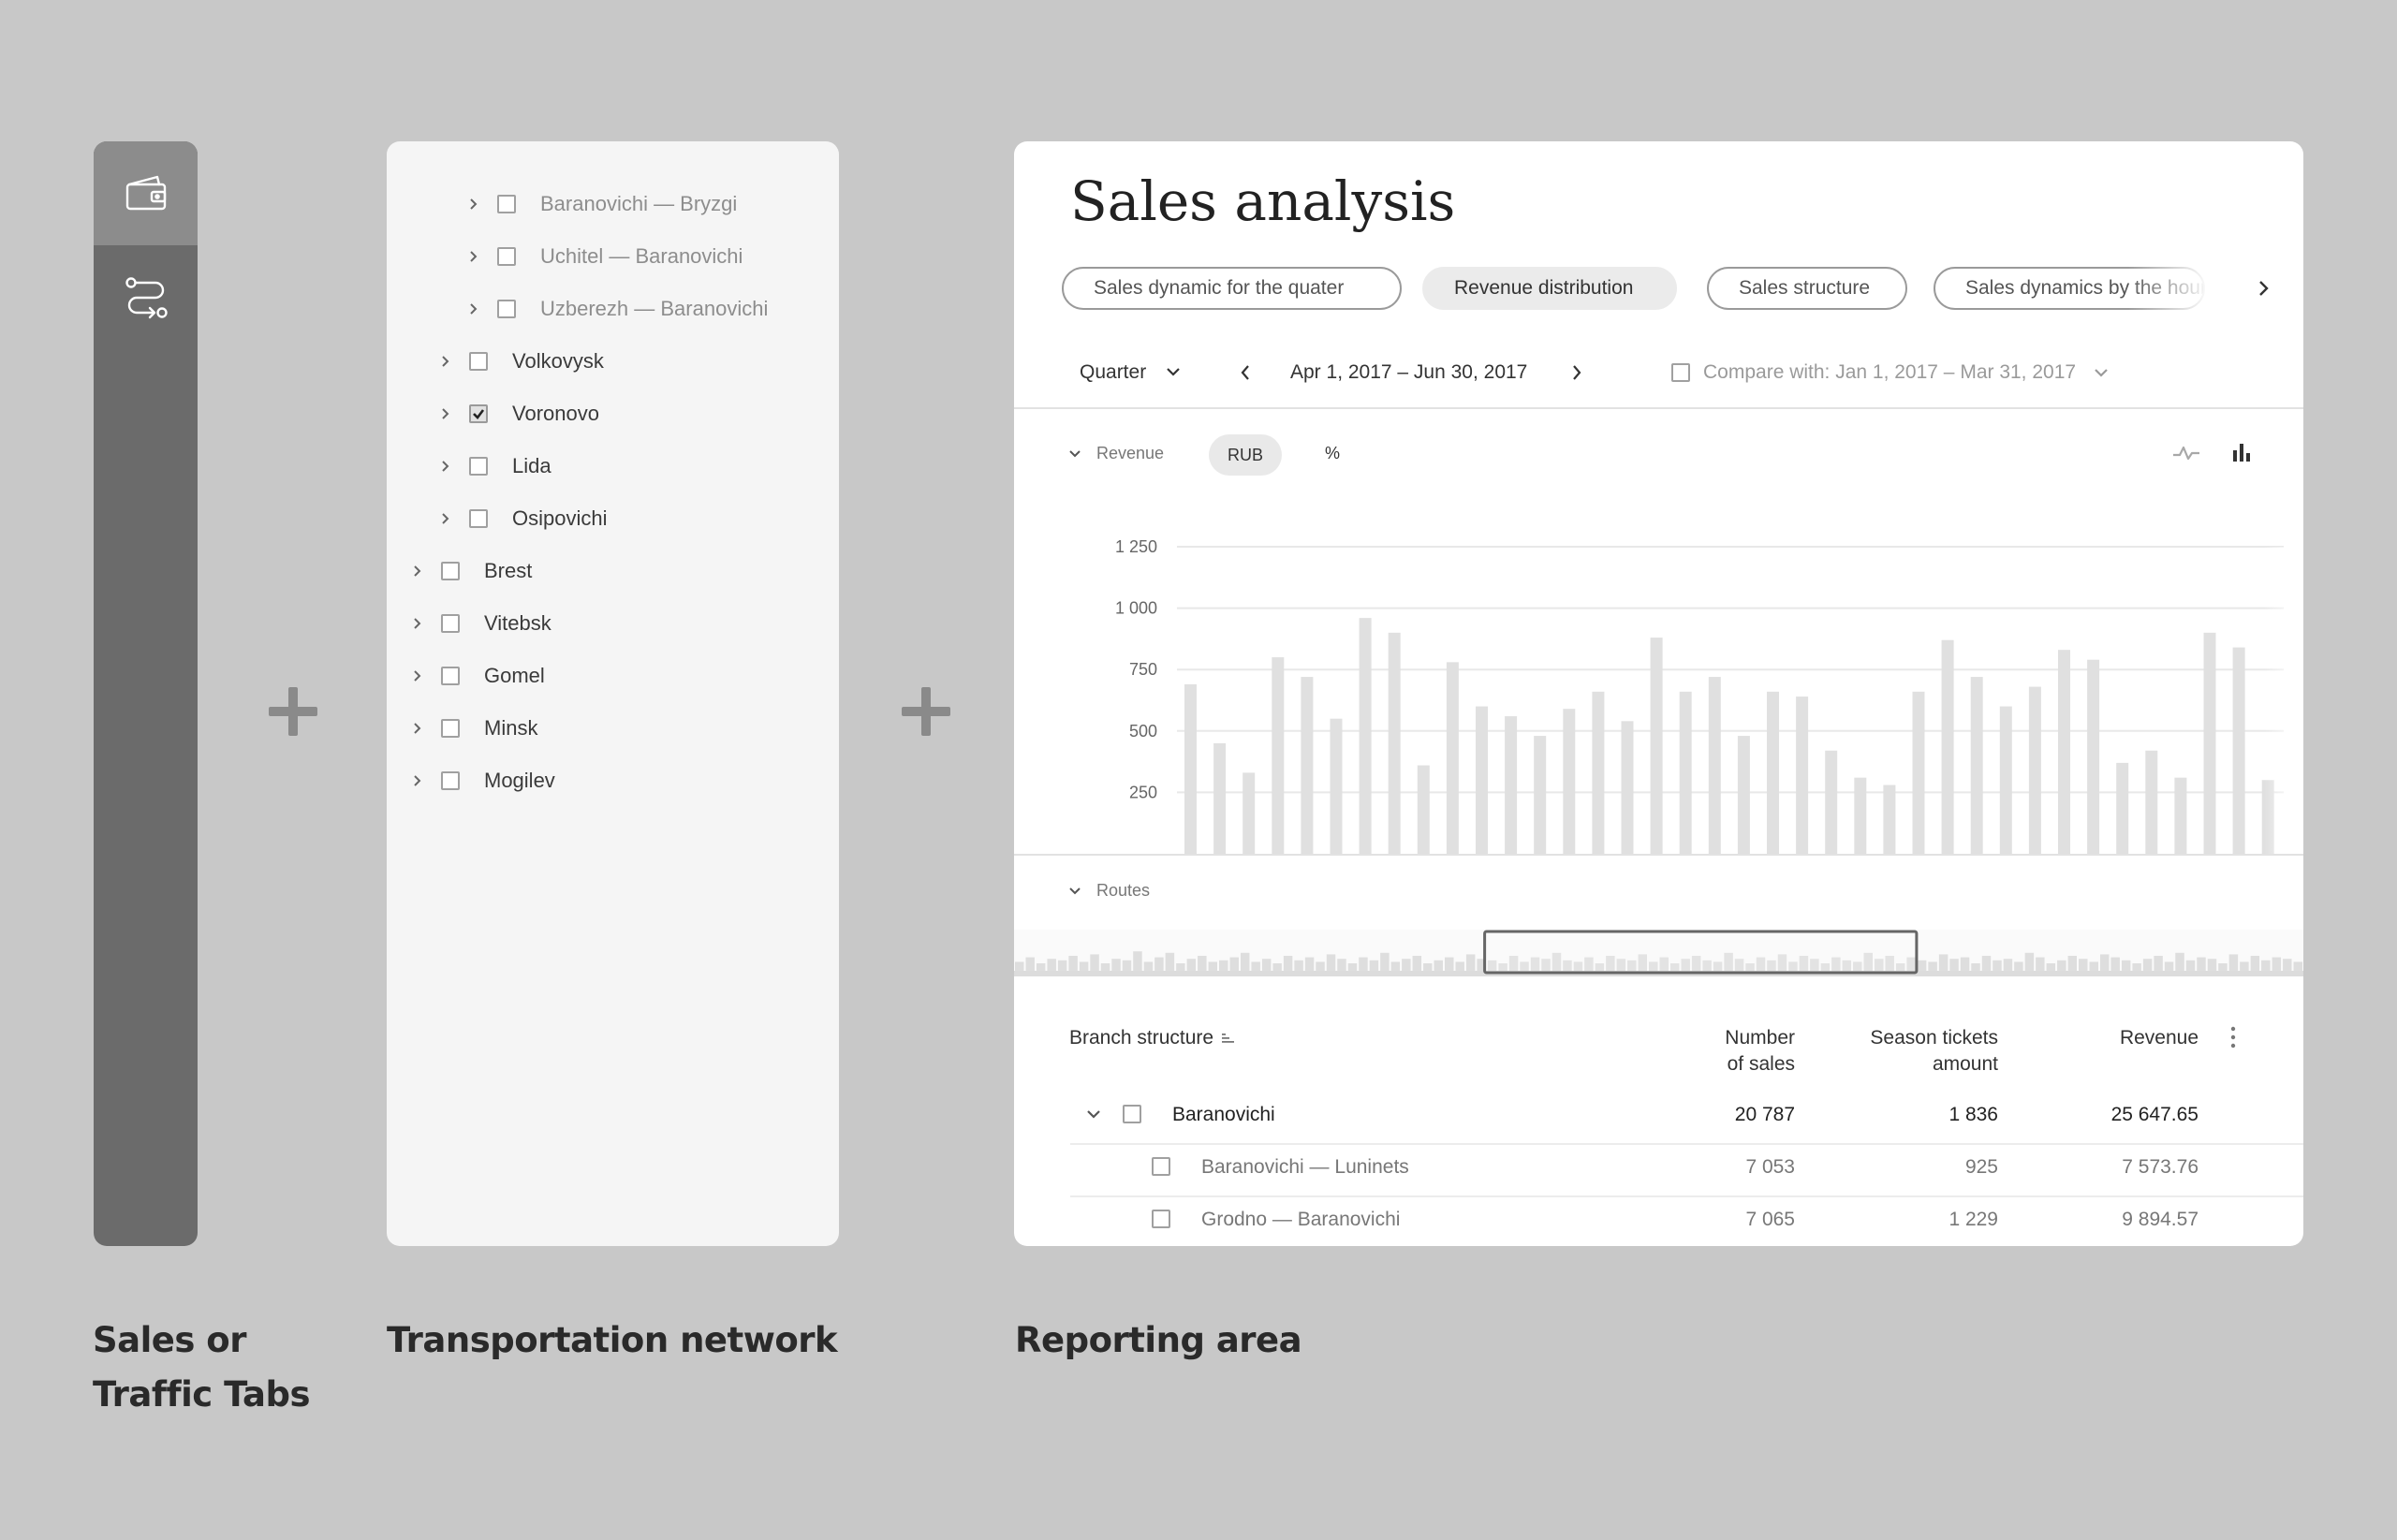 The image size is (2397, 1540). What do you see at coordinates (1973, 1114) in the screenshot?
I see `row-season-tickets: 1 836` at bounding box center [1973, 1114].